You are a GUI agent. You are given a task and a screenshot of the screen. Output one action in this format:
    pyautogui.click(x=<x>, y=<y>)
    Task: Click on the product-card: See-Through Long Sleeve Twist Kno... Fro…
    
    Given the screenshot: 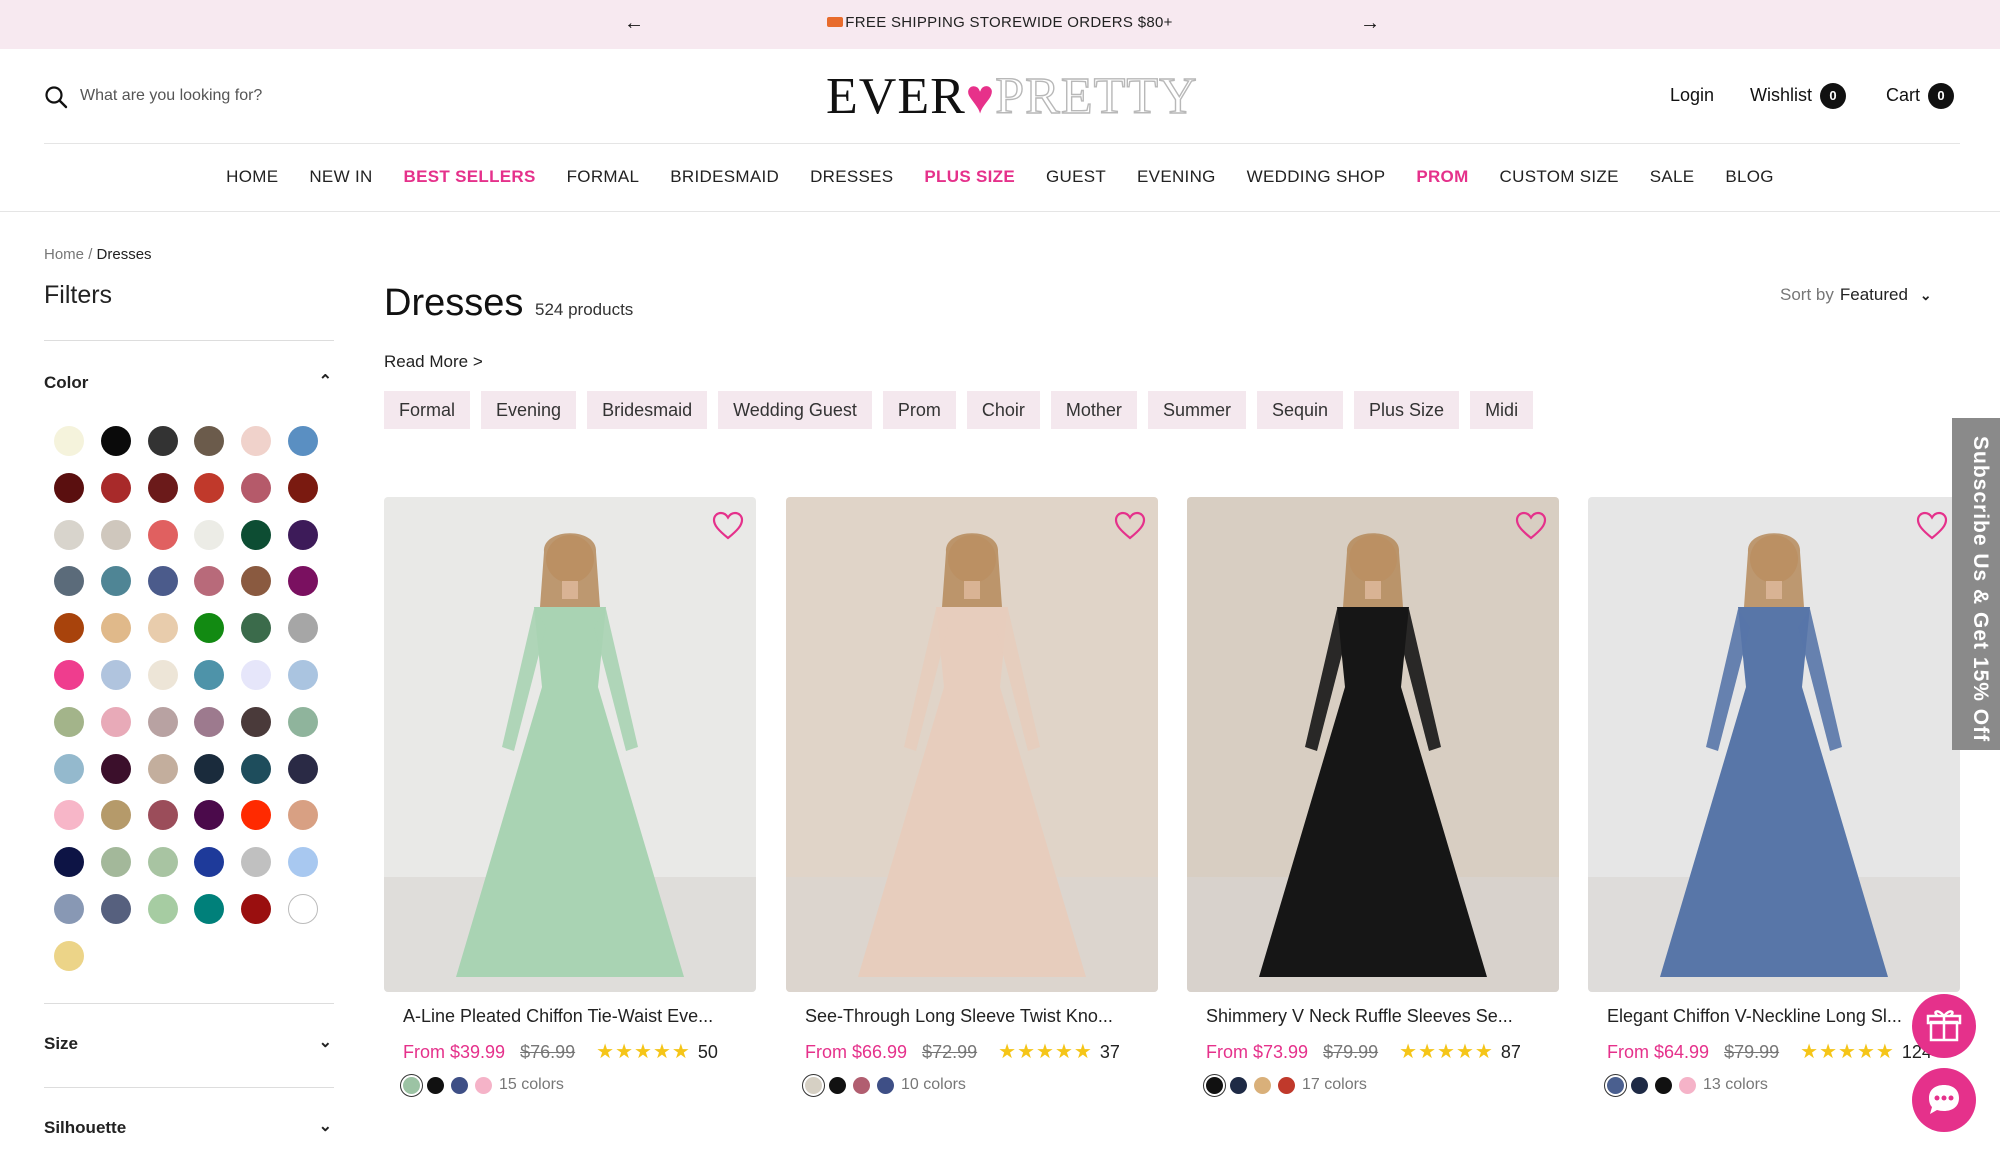 What is the action you would take?
    pyautogui.click(x=972, y=797)
    